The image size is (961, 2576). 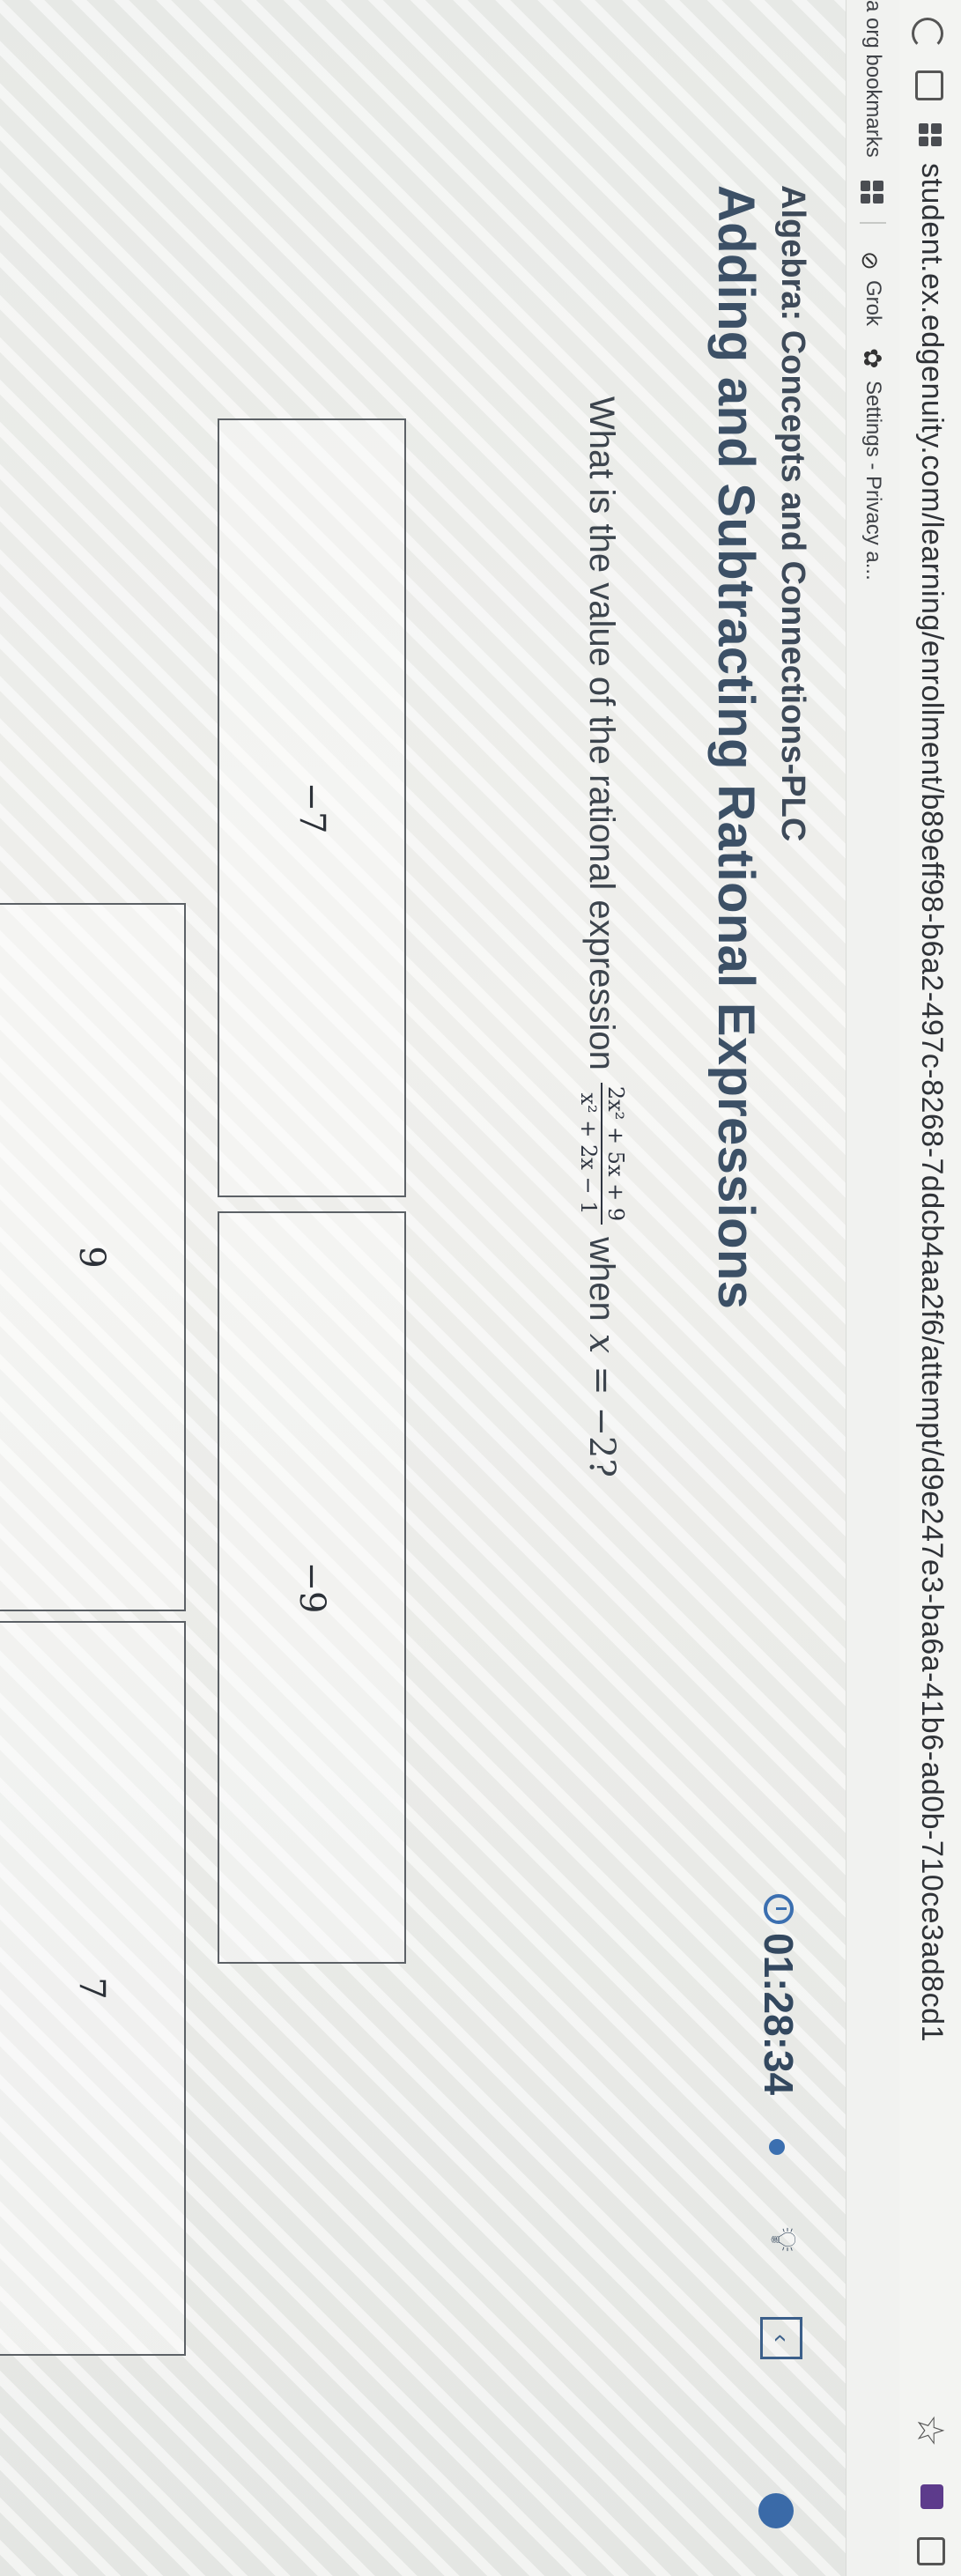 What do you see at coordinates (777, 2147) in the screenshot?
I see `status-dot` at bounding box center [777, 2147].